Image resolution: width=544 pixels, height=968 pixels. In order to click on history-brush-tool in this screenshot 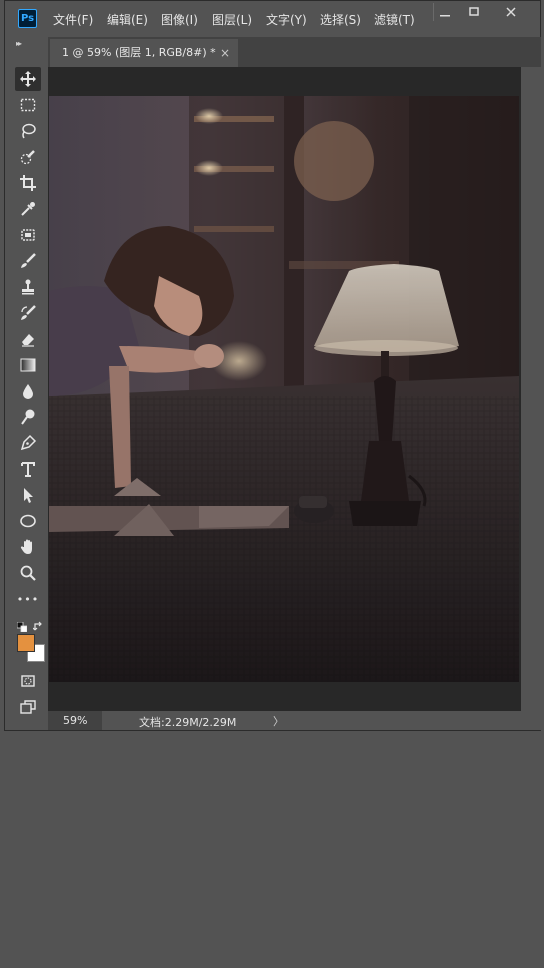, I will do `click(28, 313)`.